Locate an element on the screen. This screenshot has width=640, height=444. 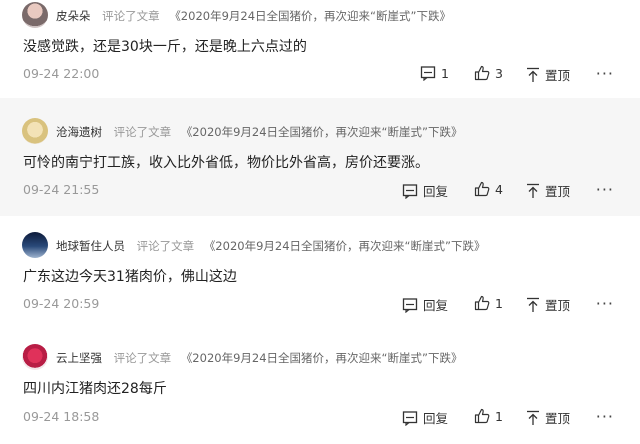
timestamp: 09-24 21:55 is located at coordinates (61, 189).